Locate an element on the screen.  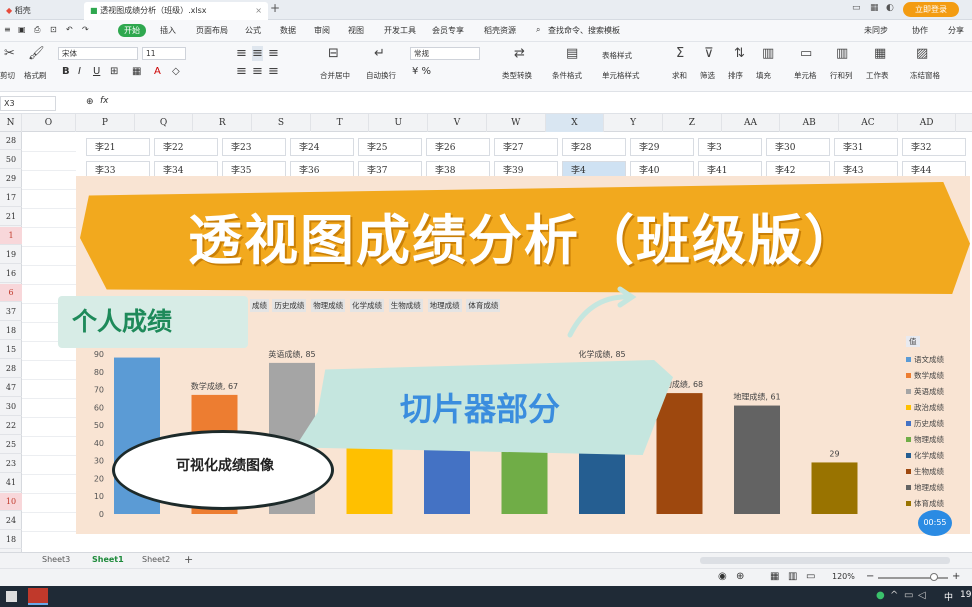
menu-data: 数据 is located at coordinates (288, 30).